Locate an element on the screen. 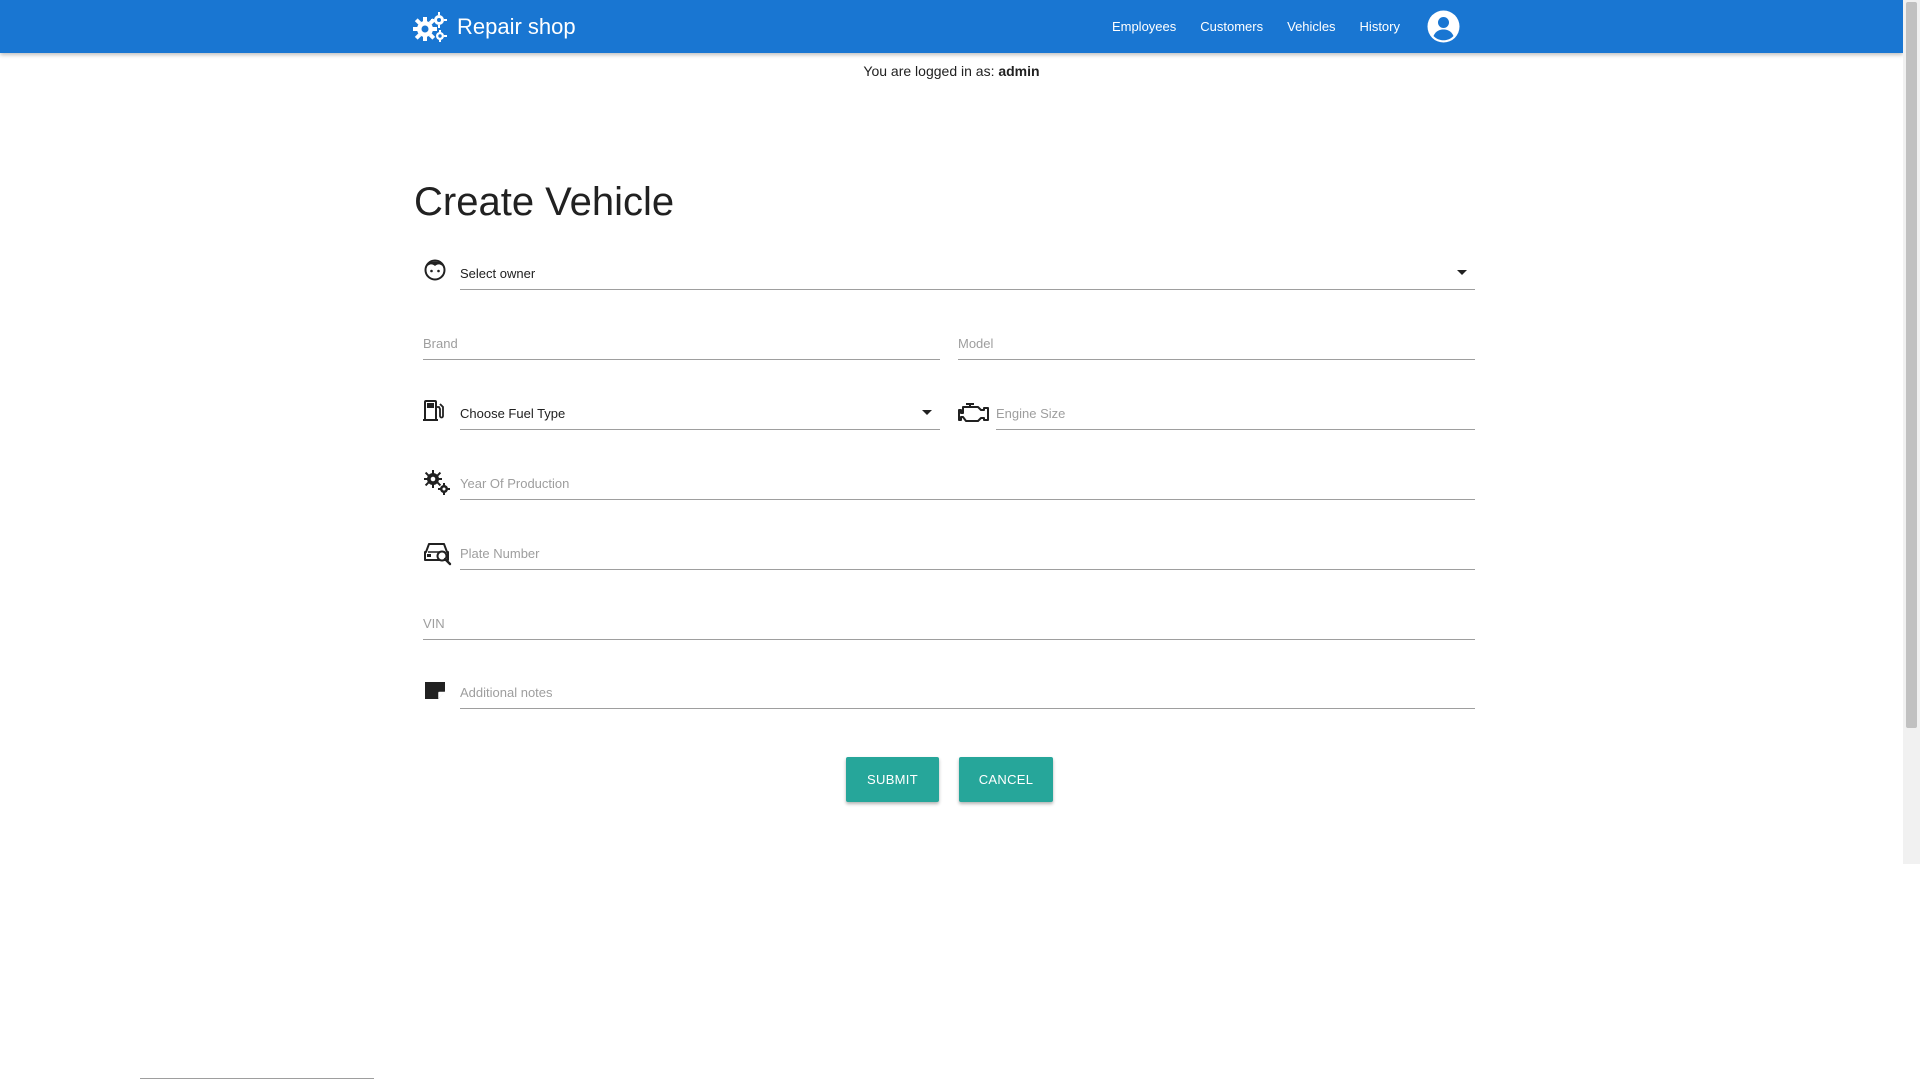 The height and width of the screenshot is (1080, 1920). engine-size-underline is located at coordinates (1235, 429).